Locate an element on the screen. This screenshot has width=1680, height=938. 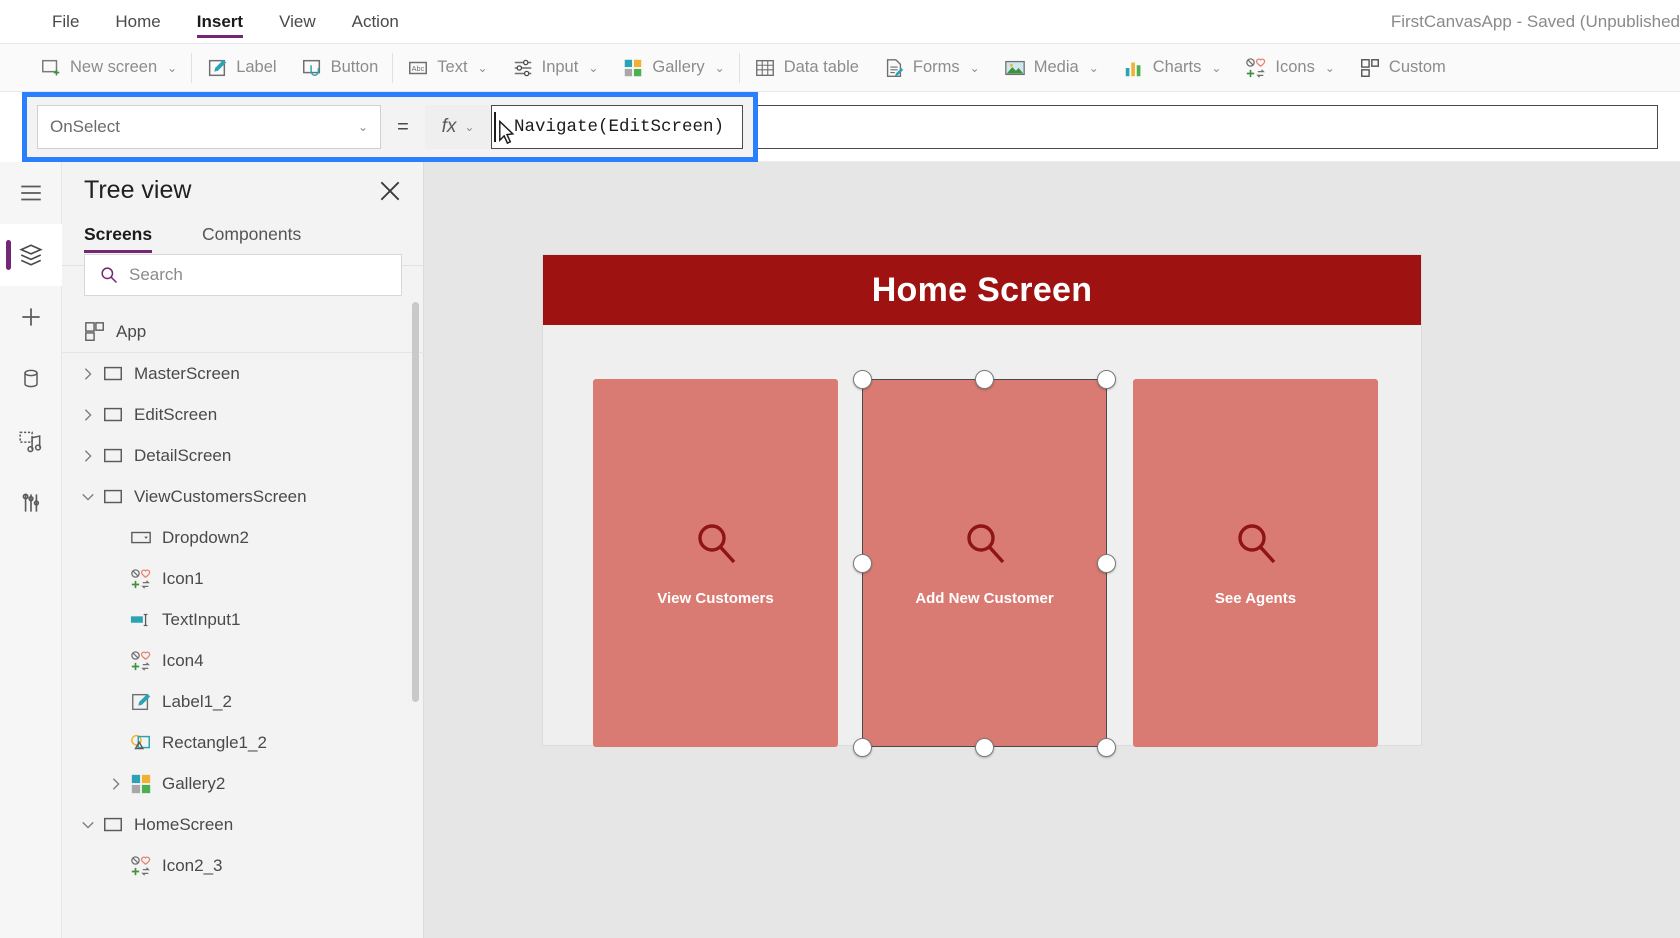
ribbon-icons: Icons ⌄ is located at coordinates (1290, 68).